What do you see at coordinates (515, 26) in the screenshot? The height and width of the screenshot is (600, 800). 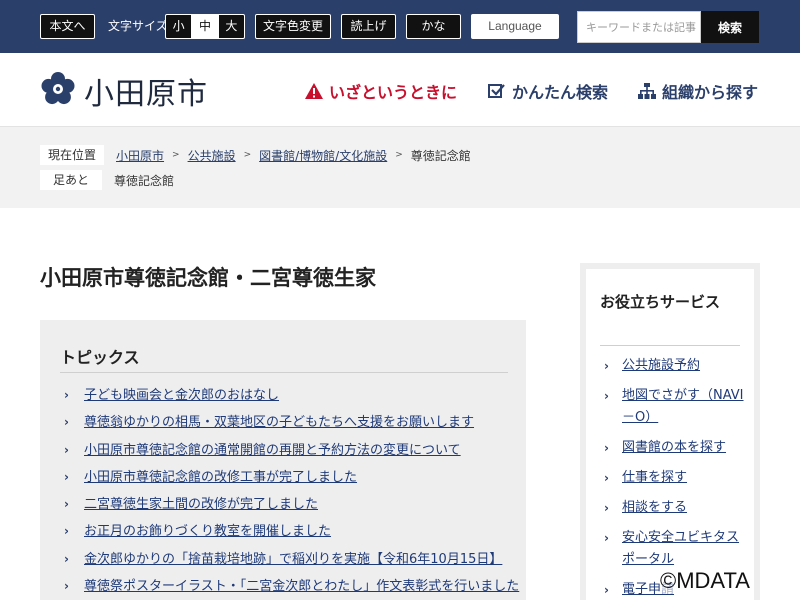 I see `language-button: Language` at bounding box center [515, 26].